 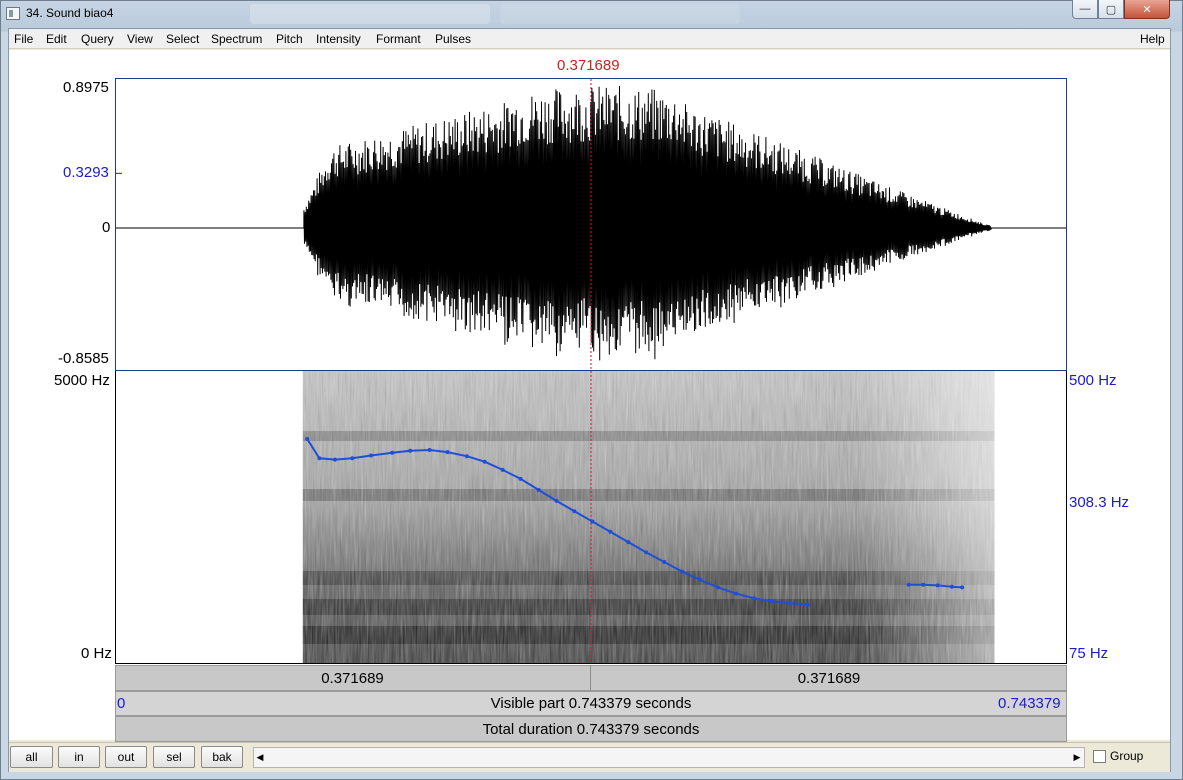 I want to click on spec-freq-bottom-label: 0 Hz, so click(x=96, y=653).